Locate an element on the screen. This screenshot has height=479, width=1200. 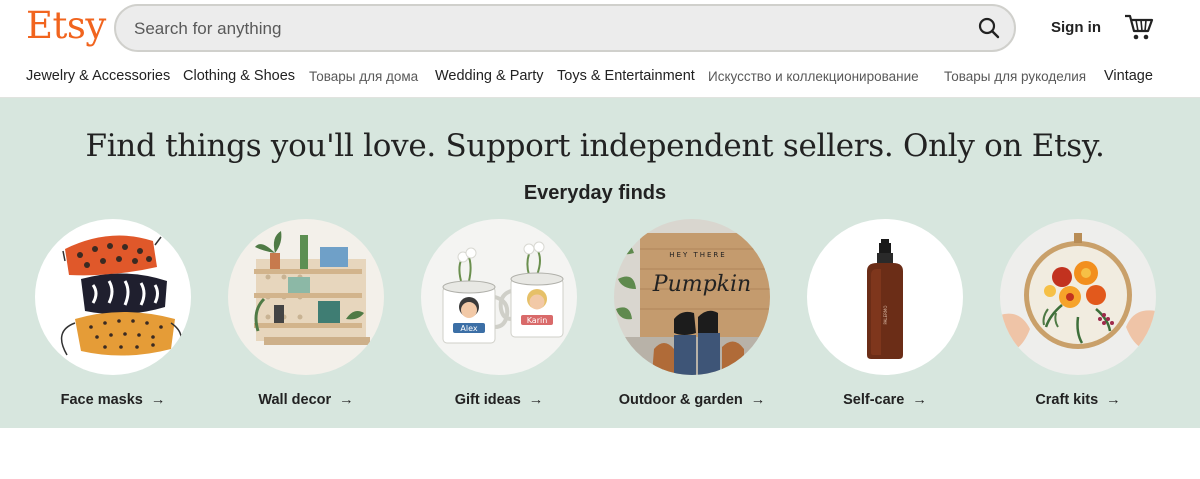
nav-clothing-shoes: Clothing & Shoes is located at coordinates (239, 76).